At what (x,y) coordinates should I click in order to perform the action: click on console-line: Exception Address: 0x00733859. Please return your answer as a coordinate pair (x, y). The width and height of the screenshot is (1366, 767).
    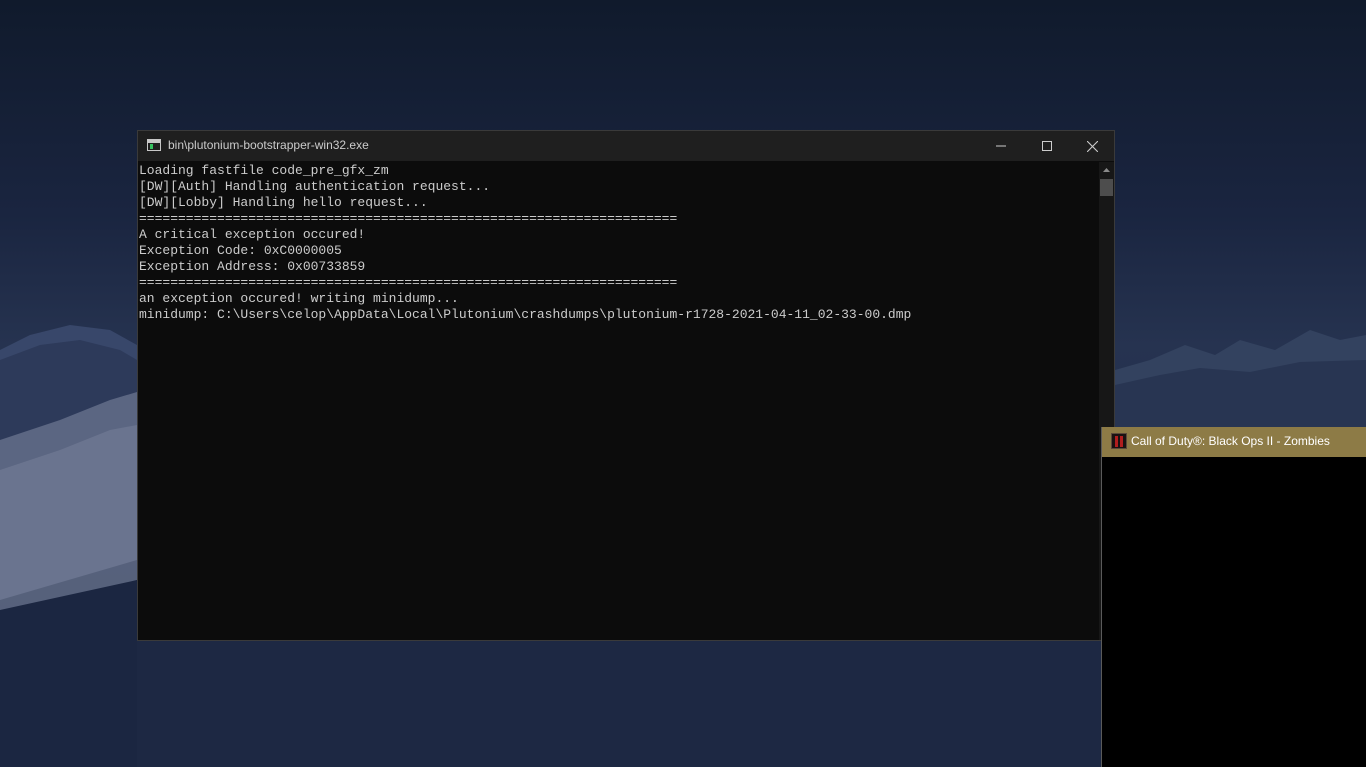
    Looking at the image, I should click on (252, 266).